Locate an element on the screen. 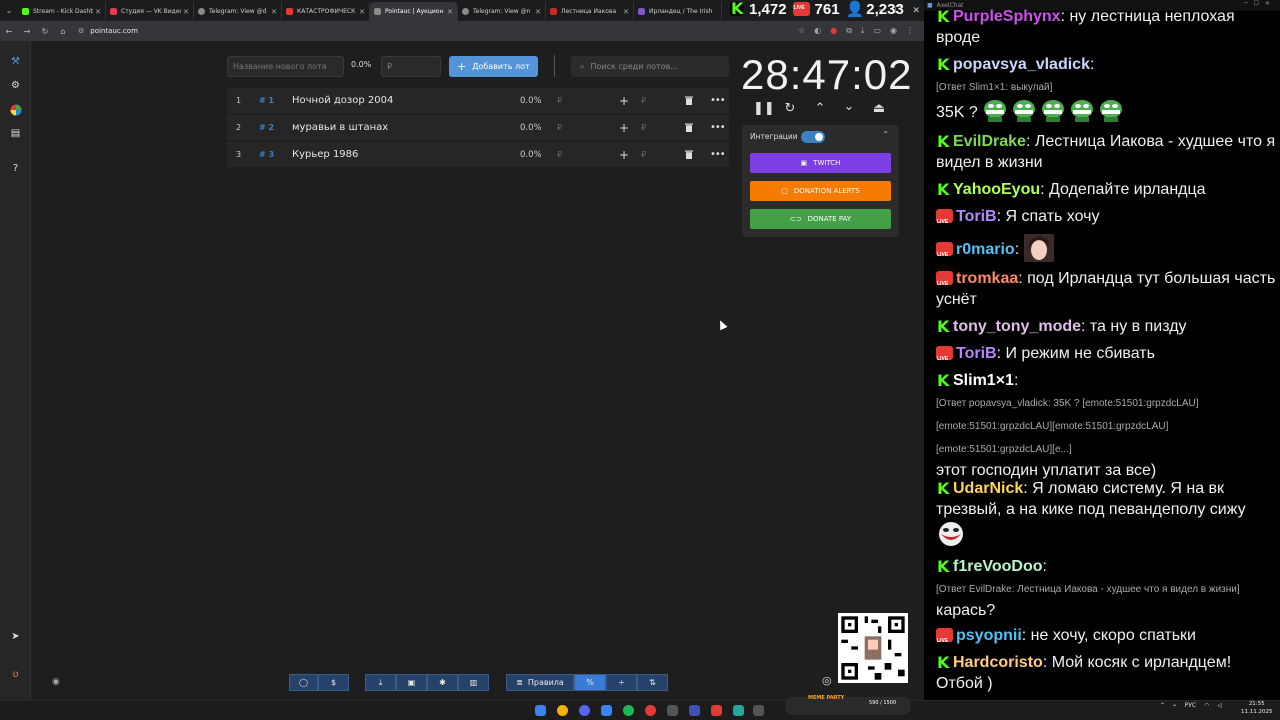  lot-id: # 1 is located at coordinates (266, 100).